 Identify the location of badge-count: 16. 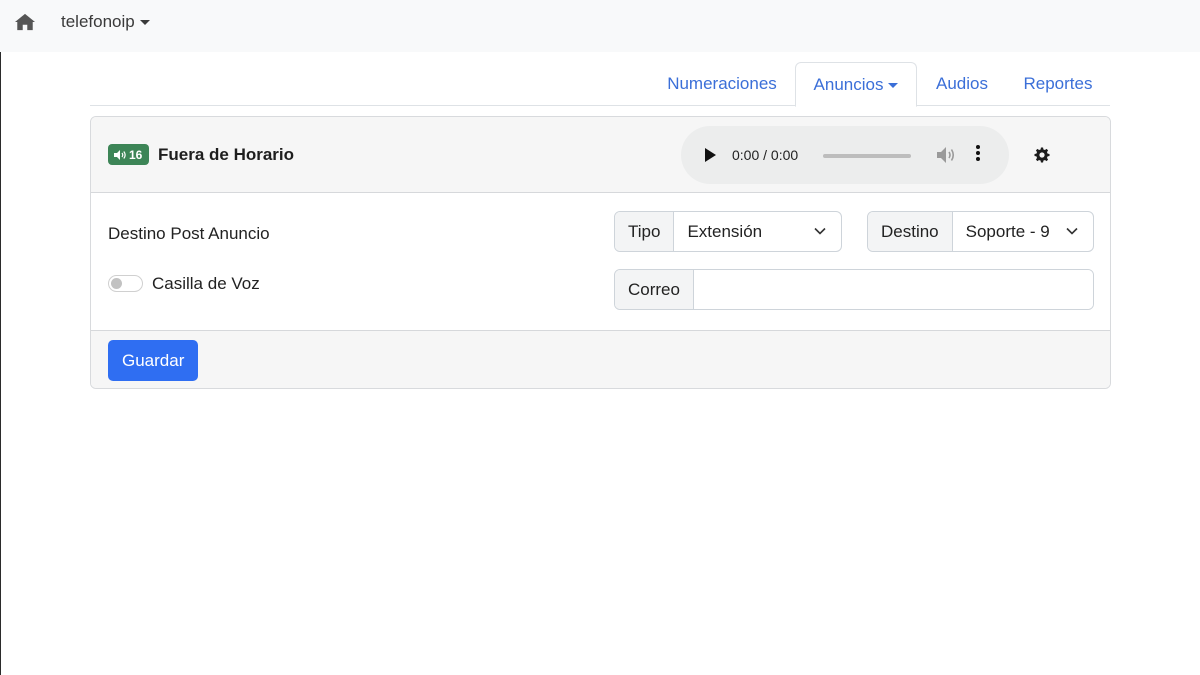
(136, 154).